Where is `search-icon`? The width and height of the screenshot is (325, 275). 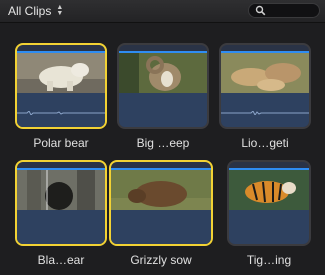 search-icon is located at coordinates (260, 10).